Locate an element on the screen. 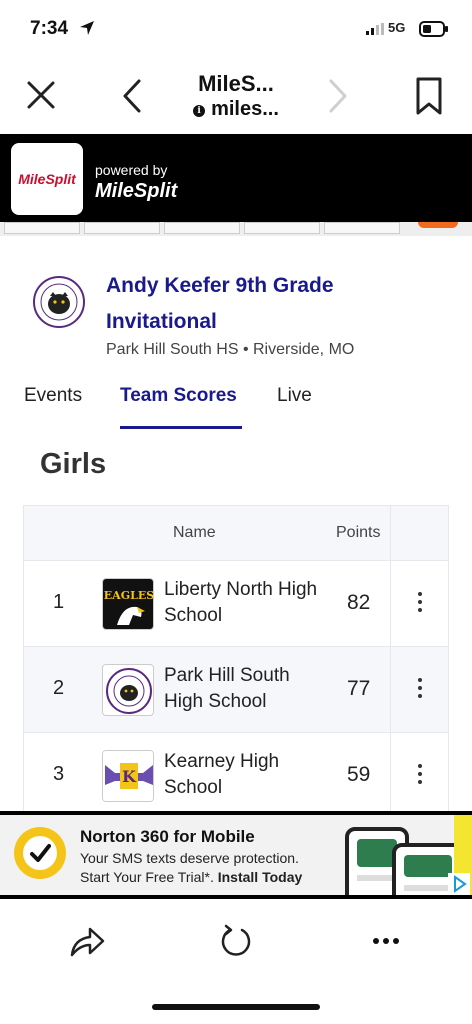 The width and height of the screenshot is (472, 1024). signal-icon is located at coordinates (375, 29).